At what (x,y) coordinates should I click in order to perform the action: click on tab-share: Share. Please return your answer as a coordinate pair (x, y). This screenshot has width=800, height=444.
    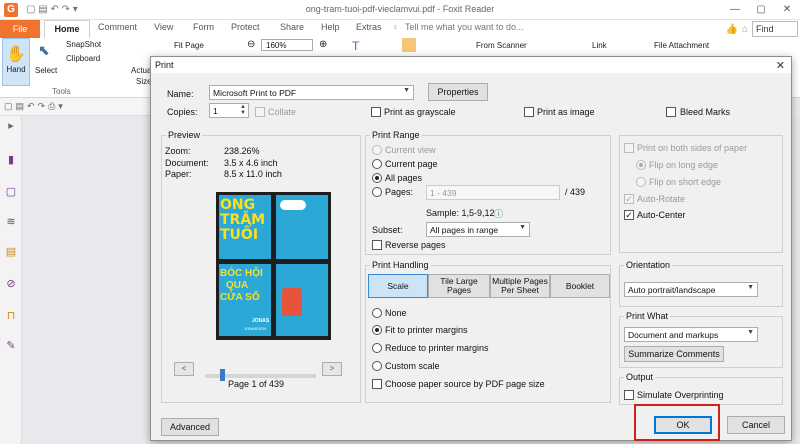
    Looking at the image, I should click on (292, 27).